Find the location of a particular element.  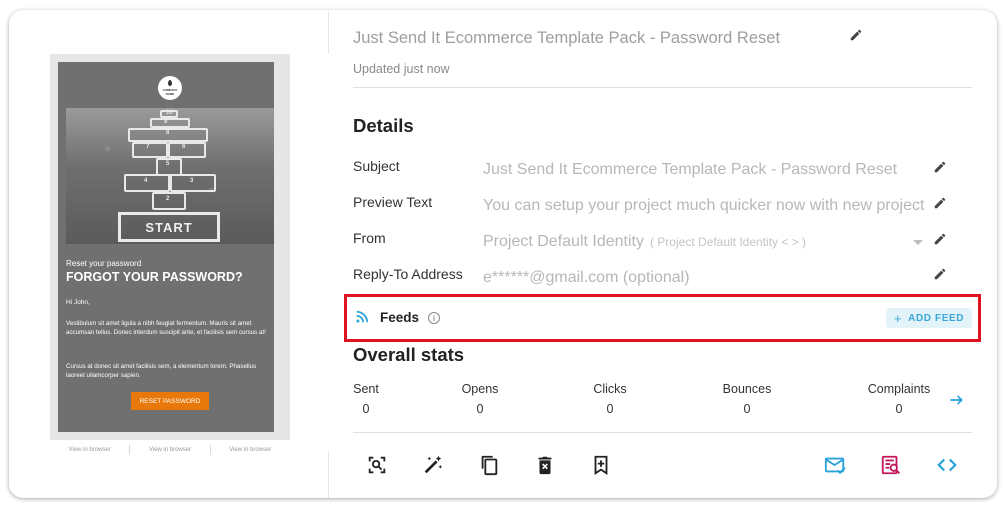

add-feed-label: ADD FEED is located at coordinates (936, 318).